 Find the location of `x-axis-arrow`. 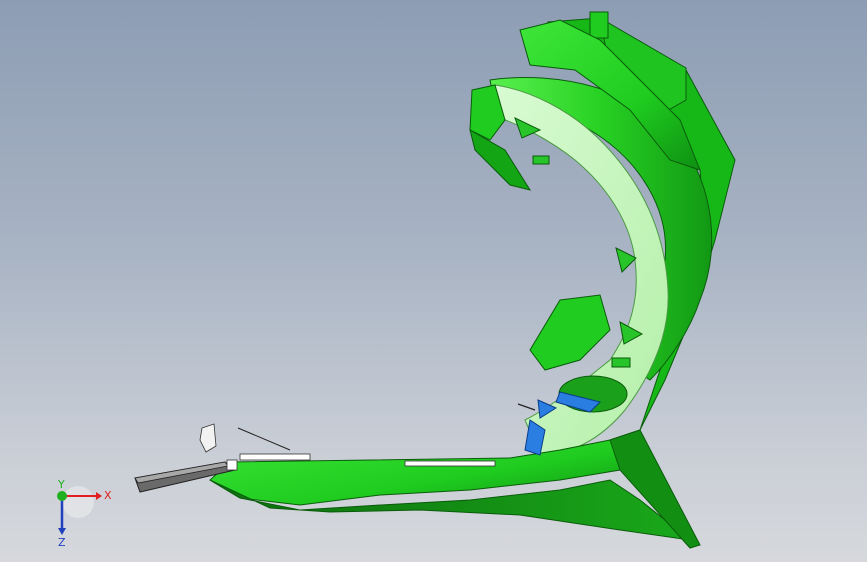

x-axis-arrow is located at coordinates (99, 496).